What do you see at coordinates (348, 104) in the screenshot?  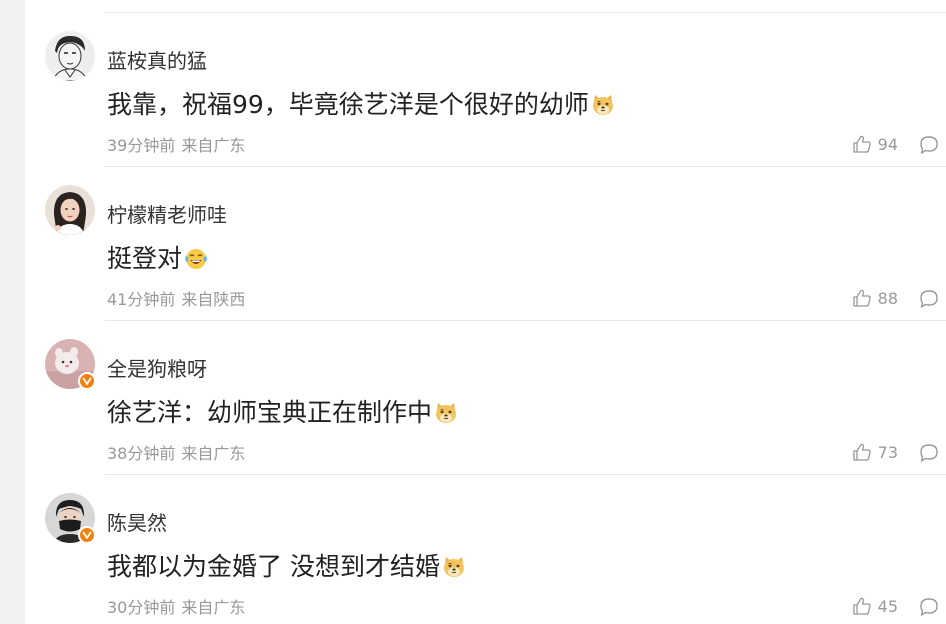 I see `comment-text: 我靠，祝福99，毕竟徐艺洋是个很好的幼师` at bounding box center [348, 104].